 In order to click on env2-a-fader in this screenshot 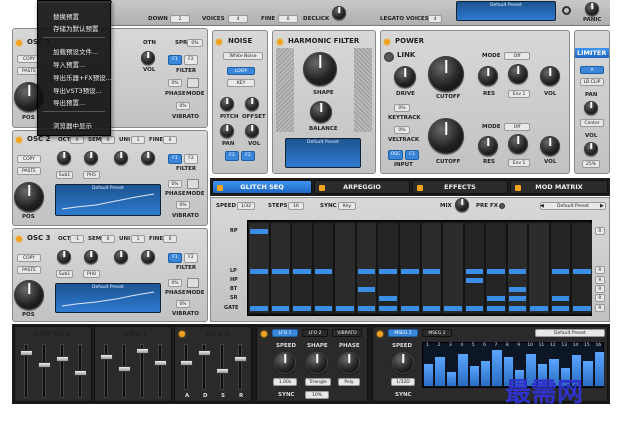, I will do `click(186, 367)`.